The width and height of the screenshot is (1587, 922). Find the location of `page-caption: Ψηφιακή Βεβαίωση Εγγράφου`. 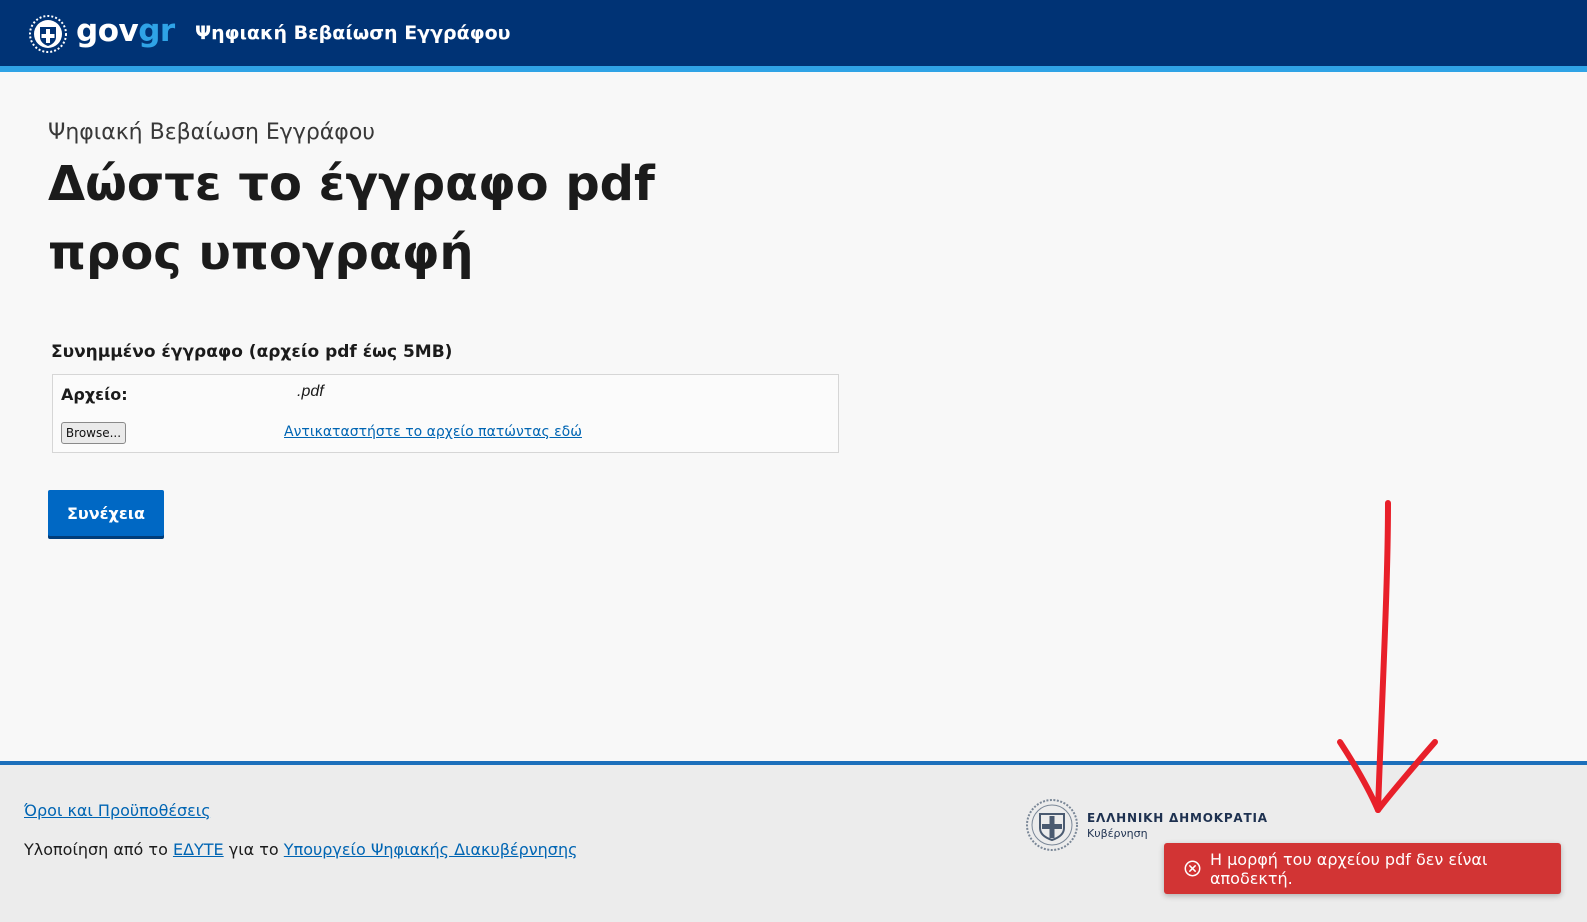

page-caption: Ψηφιακή Βεβαίωση Εγγράφου is located at coordinates (212, 132).